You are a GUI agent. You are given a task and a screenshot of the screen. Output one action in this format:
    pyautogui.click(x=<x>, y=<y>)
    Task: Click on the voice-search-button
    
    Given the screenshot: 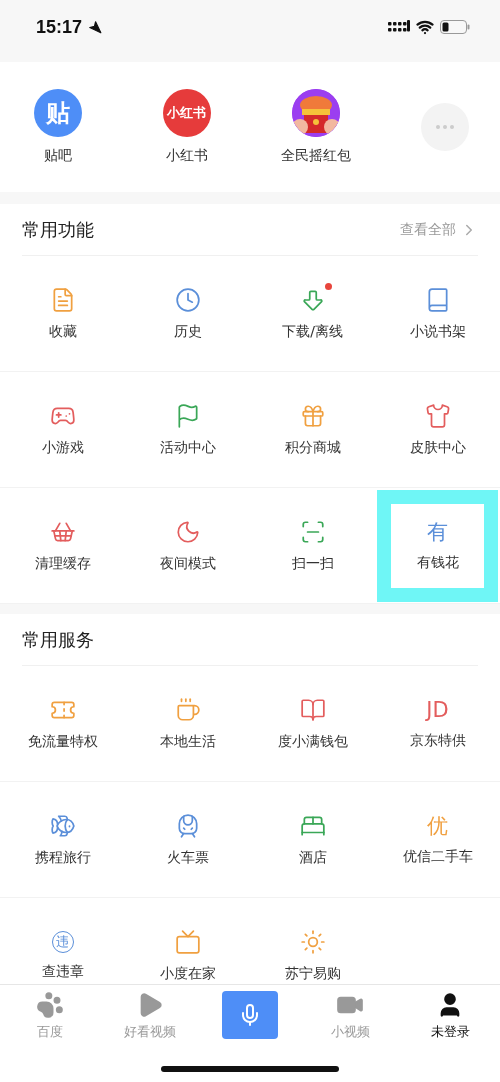 What is the action you would take?
    pyautogui.click(x=250, y=1015)
    